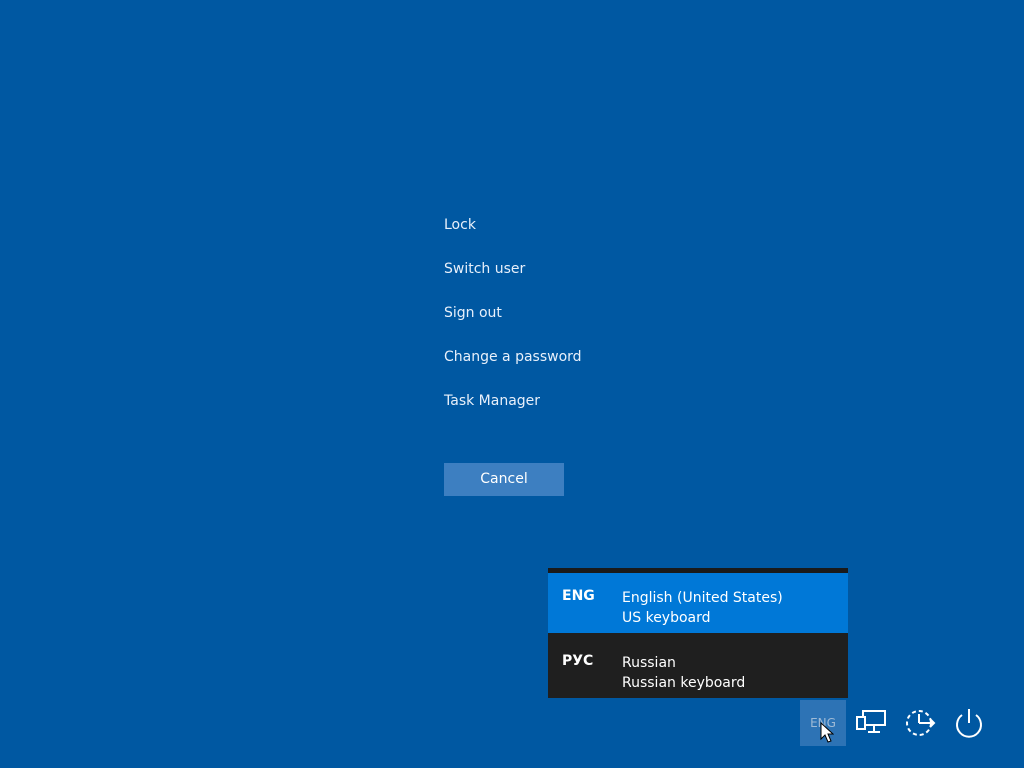  What do you see at coordinates (578, 661) in the screenshot?
I see `language-code: РУС` at bounding box center [578, 661].